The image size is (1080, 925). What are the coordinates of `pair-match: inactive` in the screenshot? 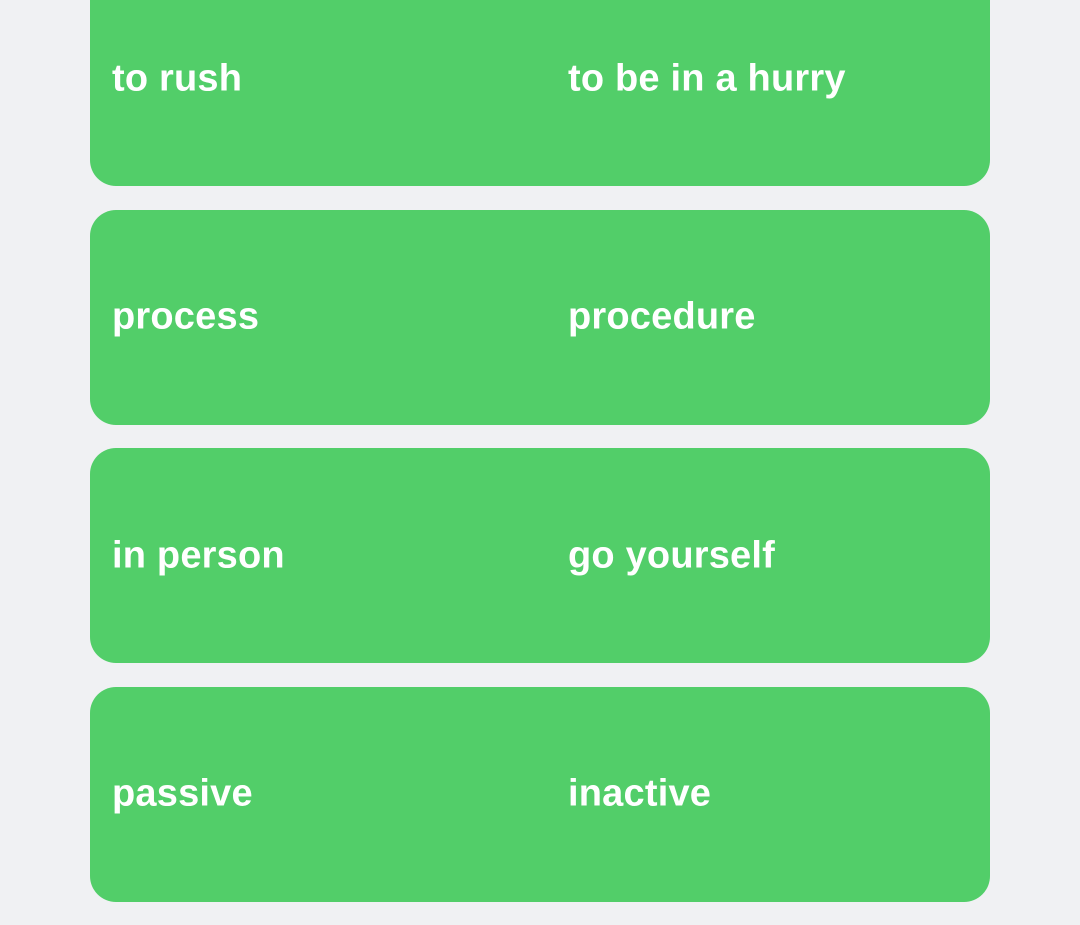 It's located at (640, 793).